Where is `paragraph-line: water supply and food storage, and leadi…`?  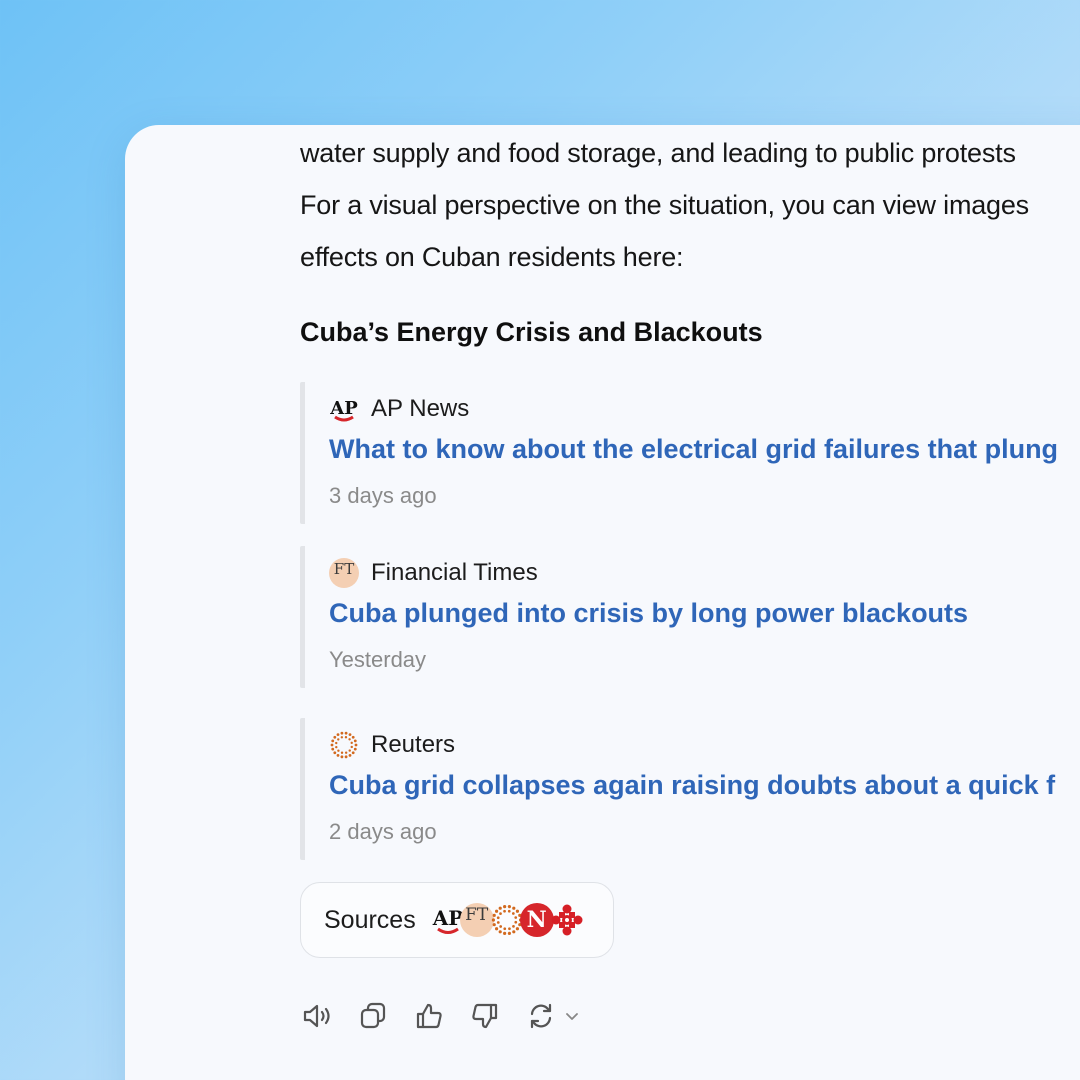
paragraph-line: water supply and food storage, and leadi… is located at coordinates (658, 153).